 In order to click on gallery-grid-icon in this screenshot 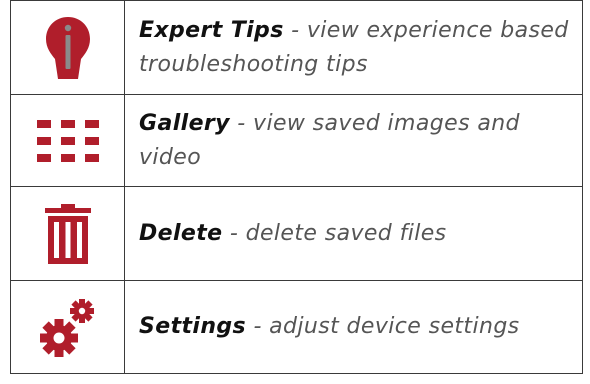, I will do `click(67, 140)`.